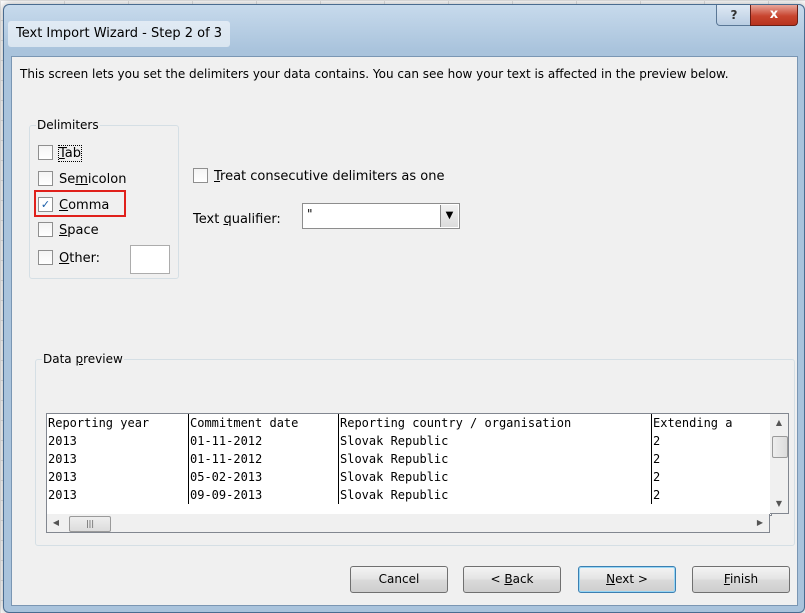  I want to click on other-checkbox: Other:, so click(69, 258).